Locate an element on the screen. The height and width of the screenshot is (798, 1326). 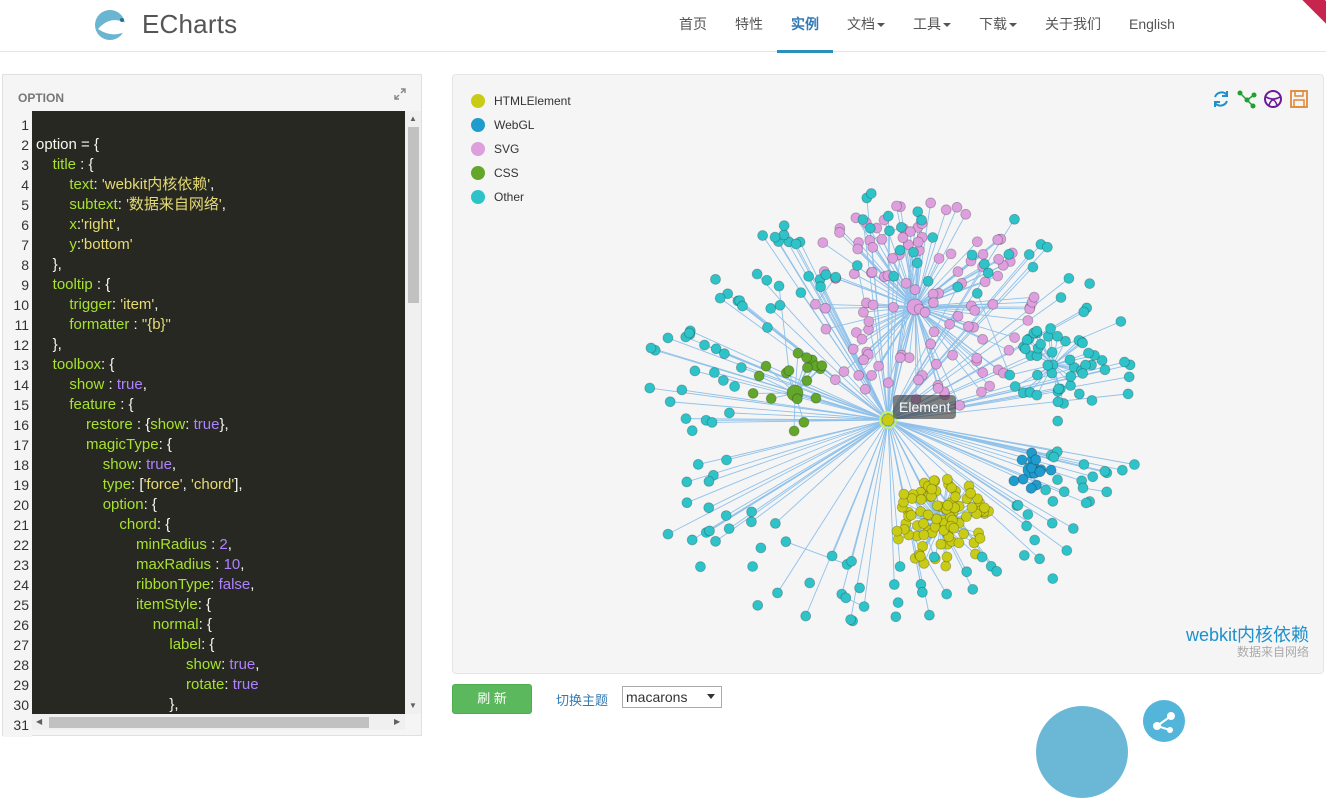
nav-item-english: English is located at coordinates (1152, 26).